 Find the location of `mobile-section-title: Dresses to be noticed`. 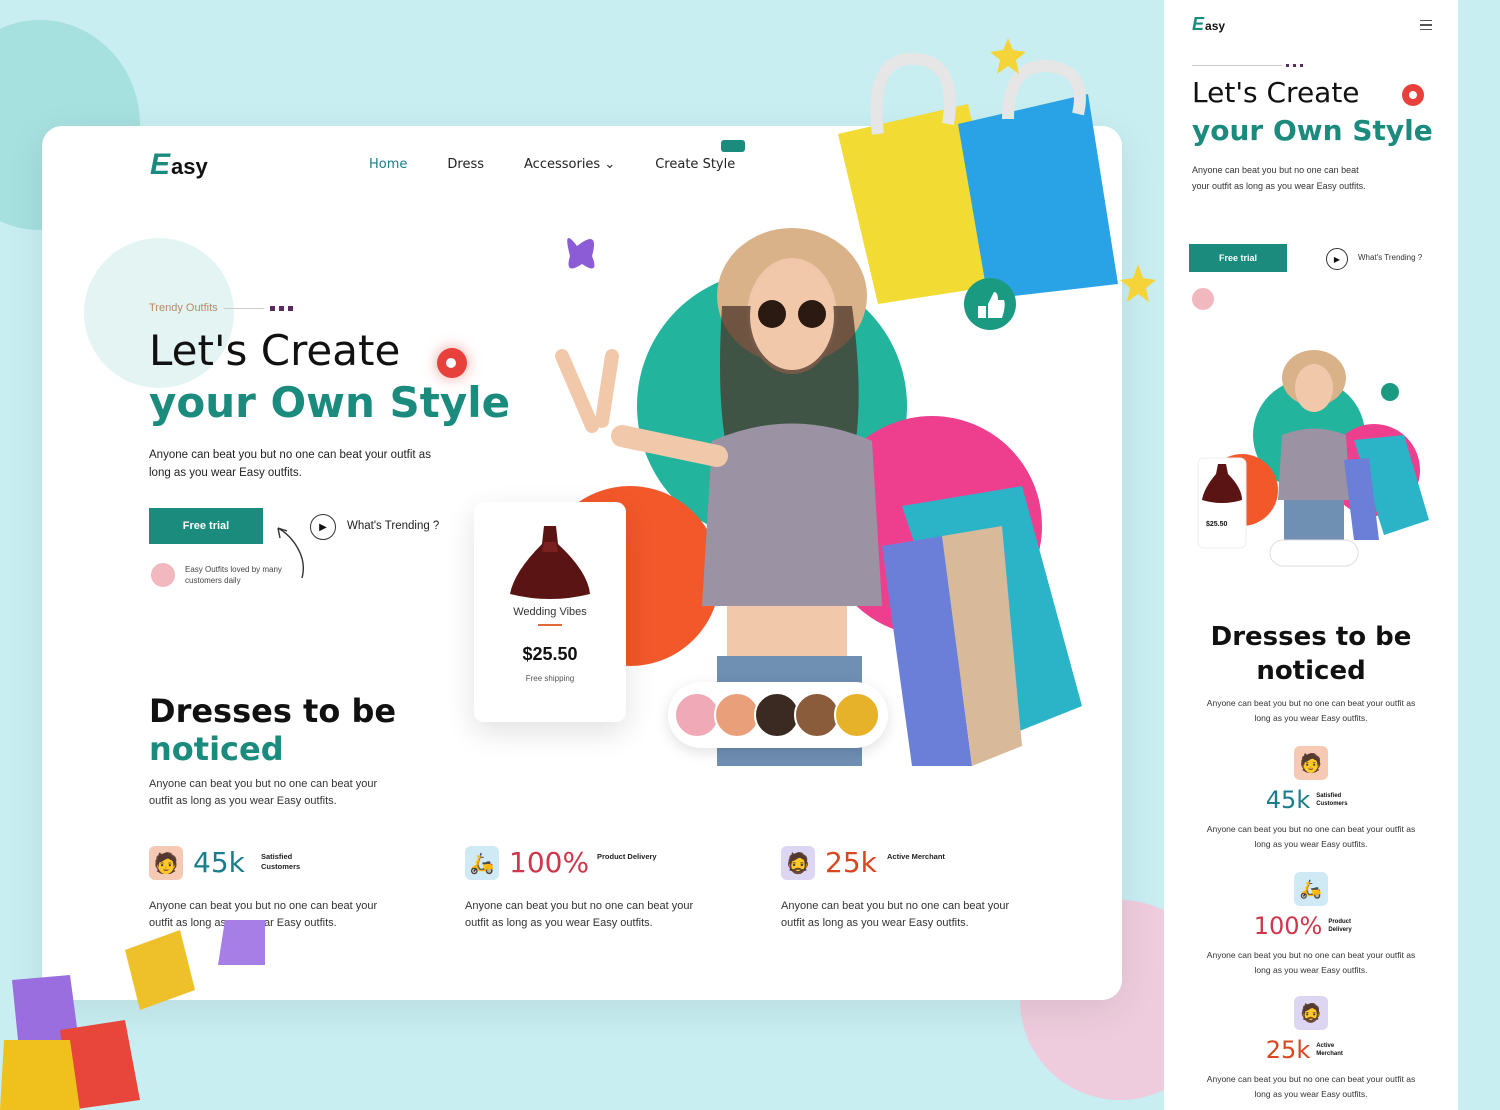

mobile-section-title: Dresses to be noticed is located at coordinates (1311, 654).